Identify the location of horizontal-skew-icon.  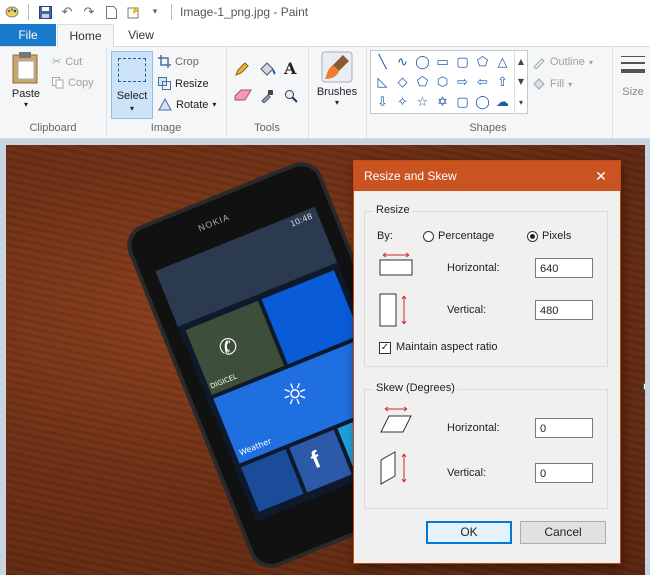
(396, 421).